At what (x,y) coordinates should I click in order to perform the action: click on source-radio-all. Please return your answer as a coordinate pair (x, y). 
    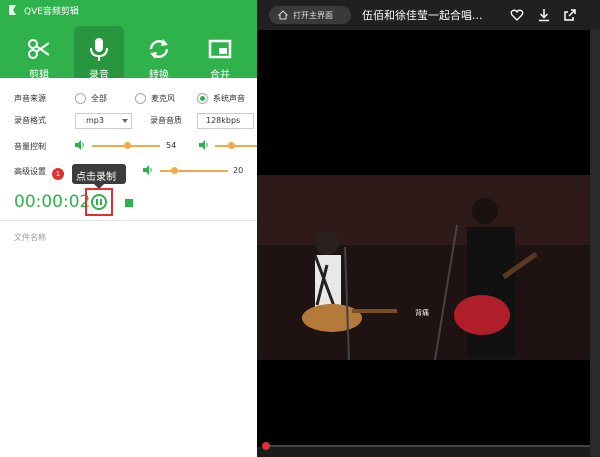
    Looking at the image, I should click on (80, 98).